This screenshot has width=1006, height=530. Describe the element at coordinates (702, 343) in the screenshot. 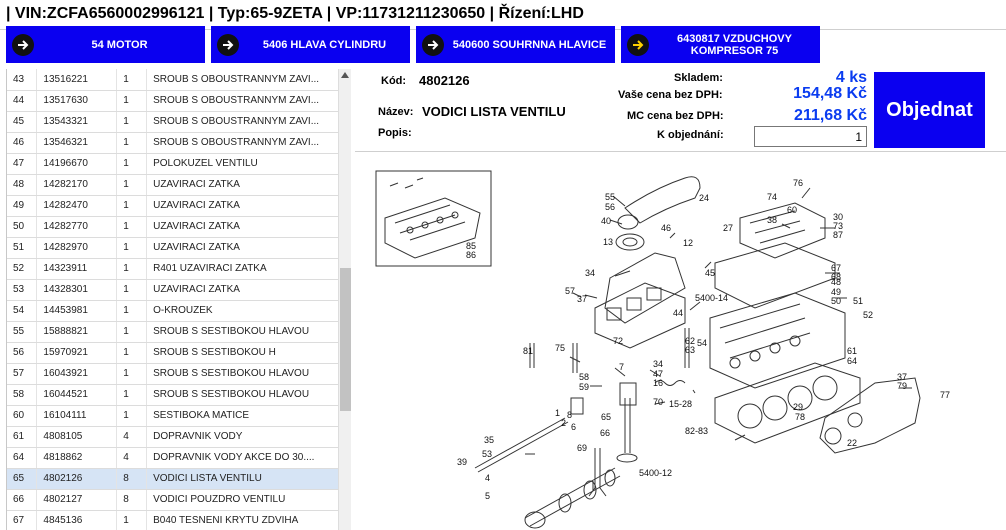

I see `callout-label: 54` at that location.